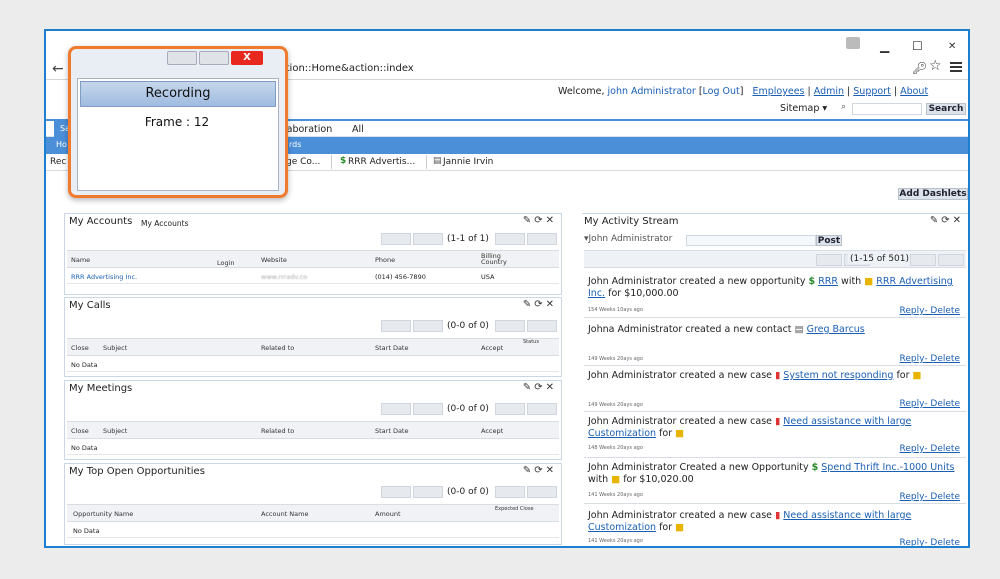  Describe the element at coordinates (829, 240) in the screenshot. I see `post-button: Post` at that location.